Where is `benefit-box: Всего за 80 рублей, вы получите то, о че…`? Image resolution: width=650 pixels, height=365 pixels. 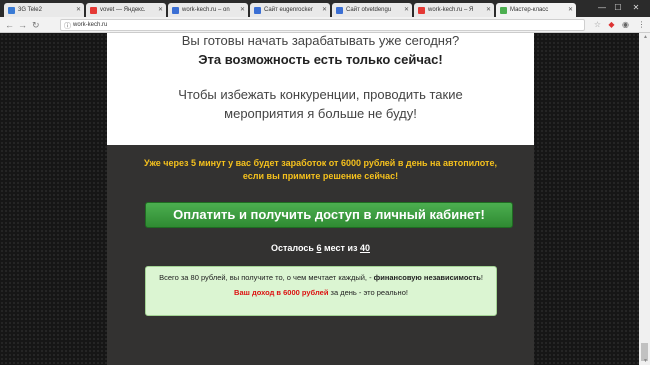
benefit-box: Всего за 80 рублей, вы получите то, о че… is located at coordinates (321, 291).